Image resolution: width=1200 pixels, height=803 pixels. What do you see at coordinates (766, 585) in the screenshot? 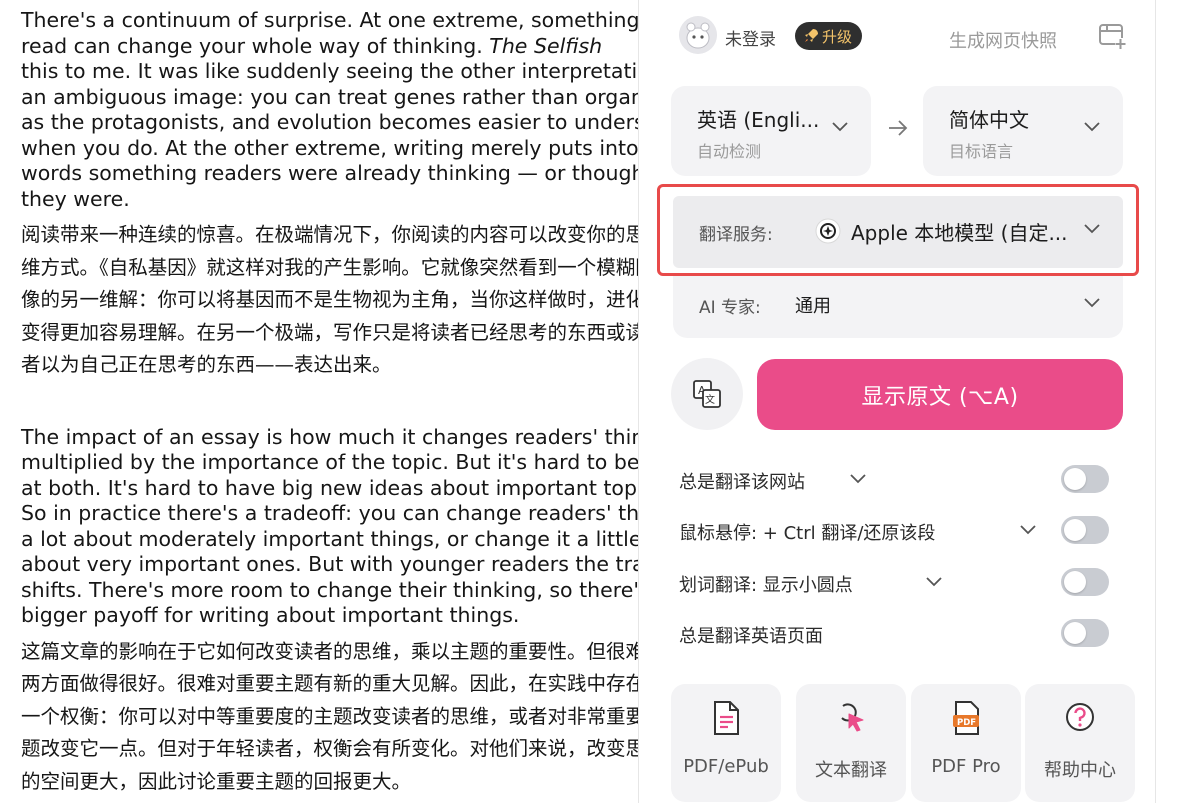
I see `option-label: 划词翻译: 显示小圆点` at bounding box center [766, 585].